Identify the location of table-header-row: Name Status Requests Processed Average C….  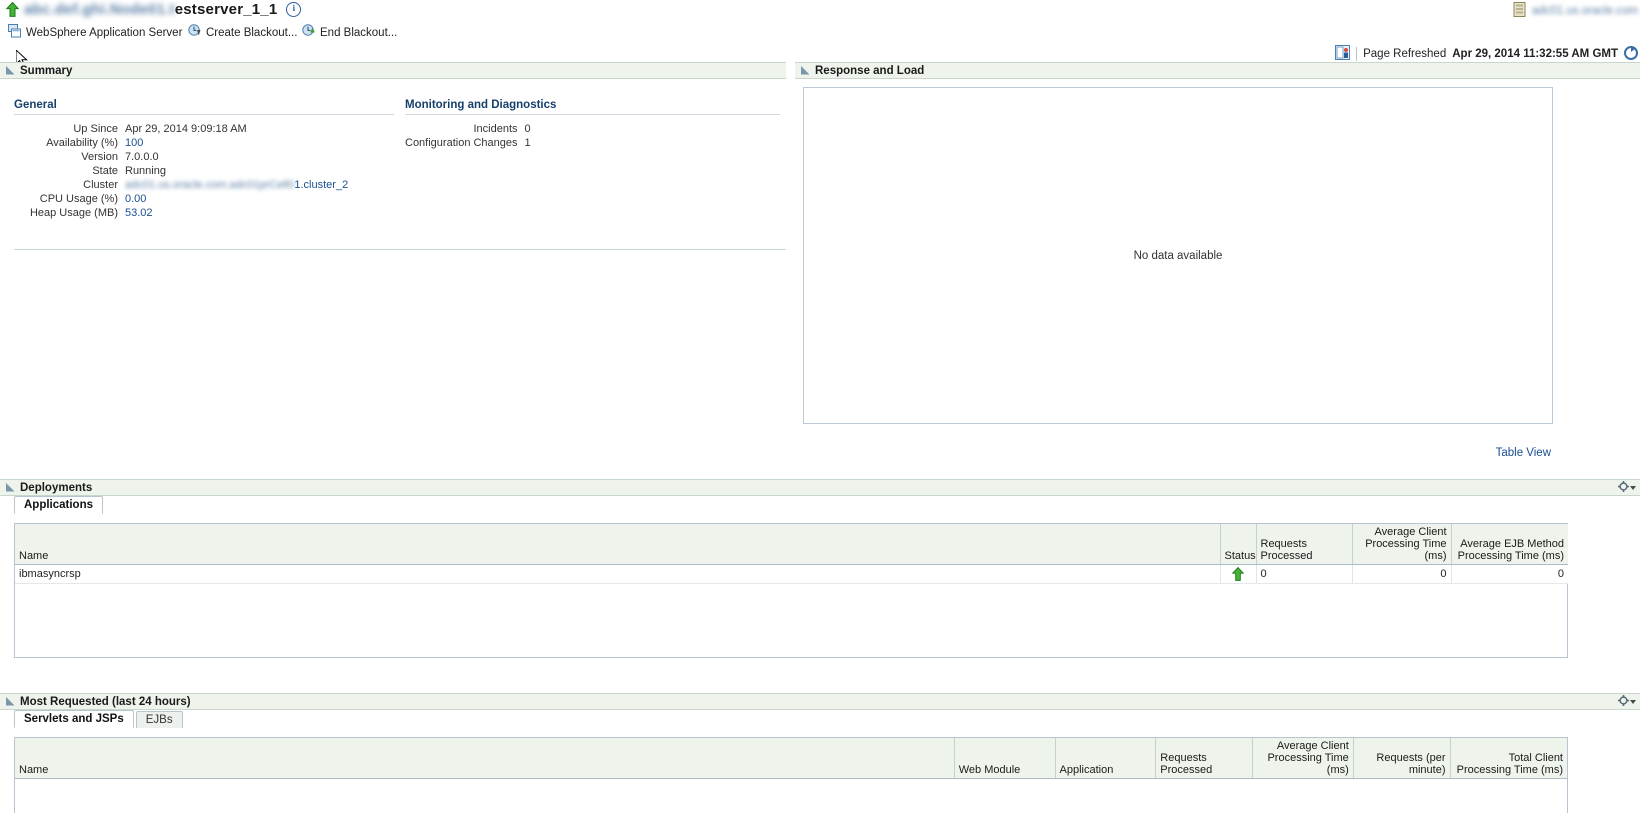
(791, 544).